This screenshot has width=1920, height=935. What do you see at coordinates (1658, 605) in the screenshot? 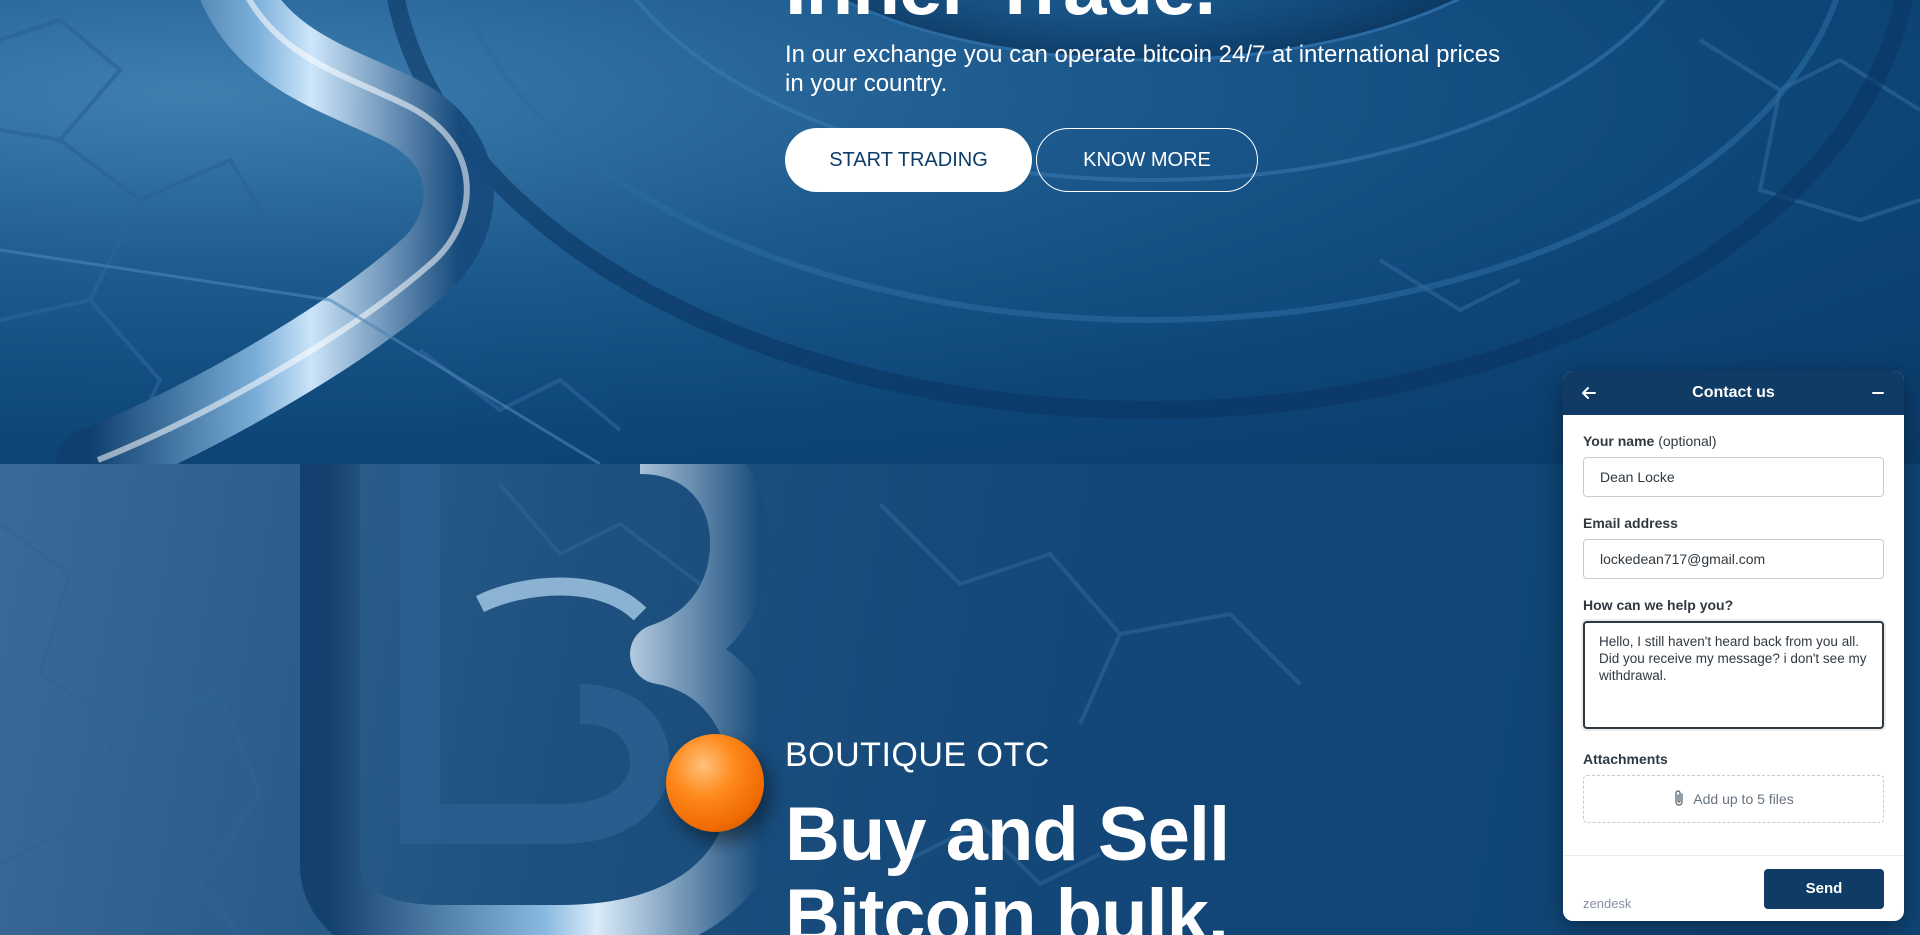
I see `help-label: How can we help you?` at bounding box center [1658, 605].